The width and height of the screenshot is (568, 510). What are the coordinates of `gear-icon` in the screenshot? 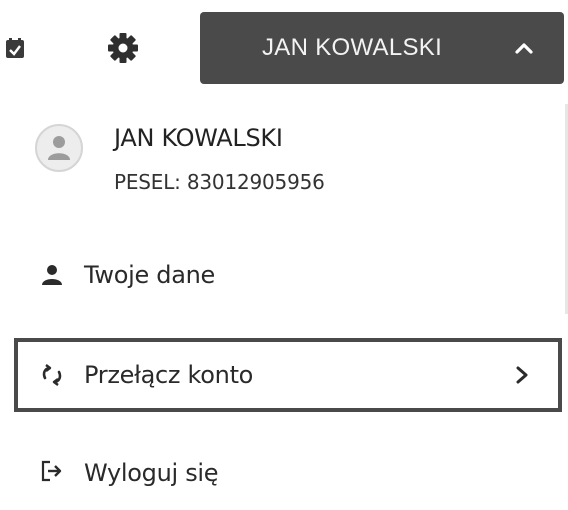 It's located at (123, 48).